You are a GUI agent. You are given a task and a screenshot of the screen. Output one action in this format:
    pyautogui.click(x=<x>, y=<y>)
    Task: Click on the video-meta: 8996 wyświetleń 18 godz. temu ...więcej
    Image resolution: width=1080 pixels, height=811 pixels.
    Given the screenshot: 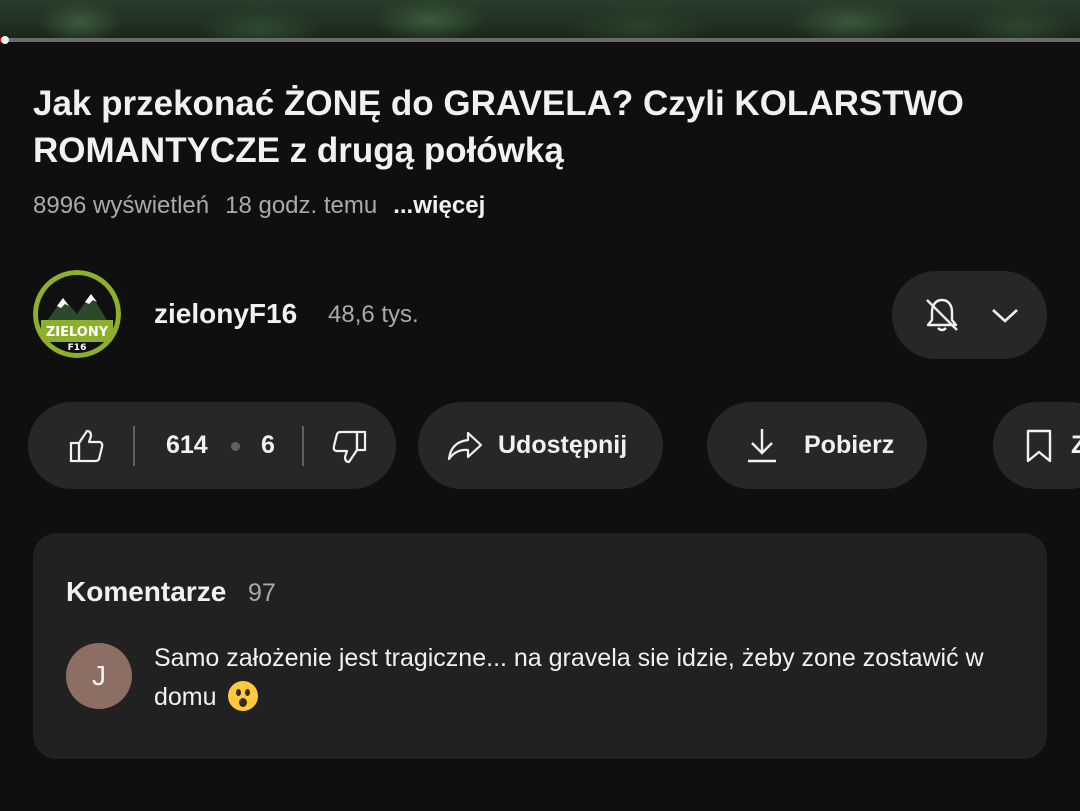 What is the action you would take?
    pyautogui.click(x=259, y=206)
    